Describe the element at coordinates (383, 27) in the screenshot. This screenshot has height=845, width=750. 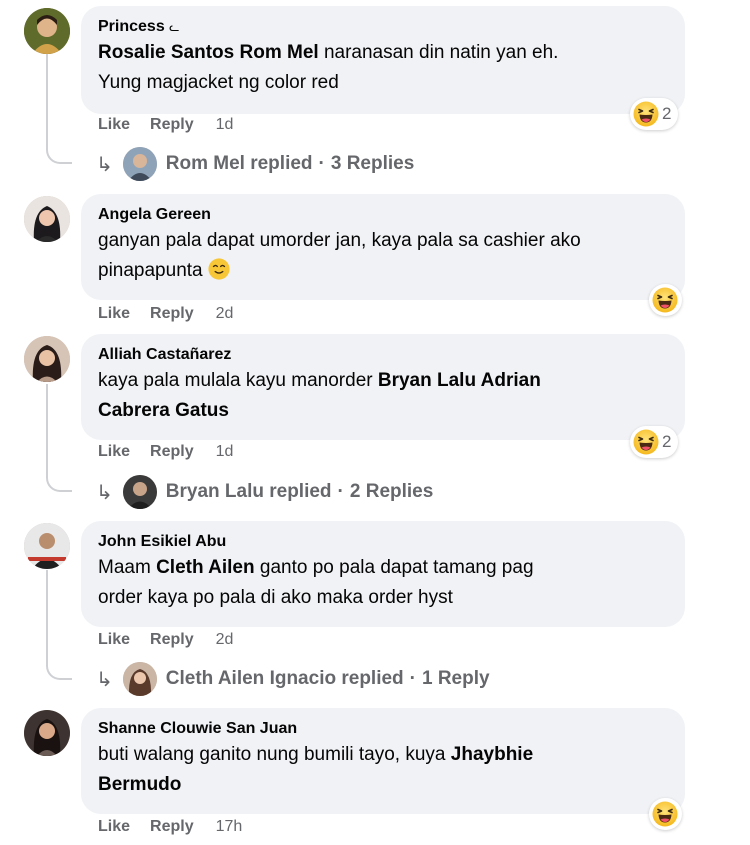
I see `comment-author: Princess ᓚ` at that location.